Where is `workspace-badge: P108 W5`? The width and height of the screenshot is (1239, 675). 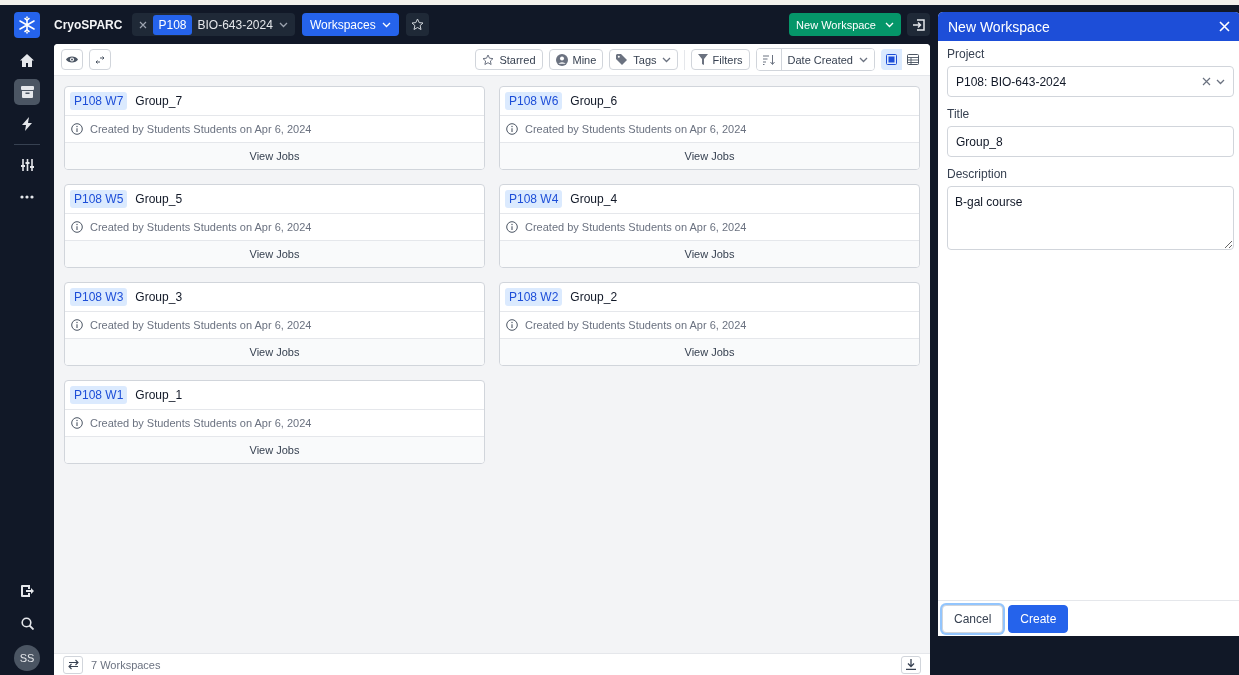 workspace-badge: P108 W5 is located at coordinates (99, 199).